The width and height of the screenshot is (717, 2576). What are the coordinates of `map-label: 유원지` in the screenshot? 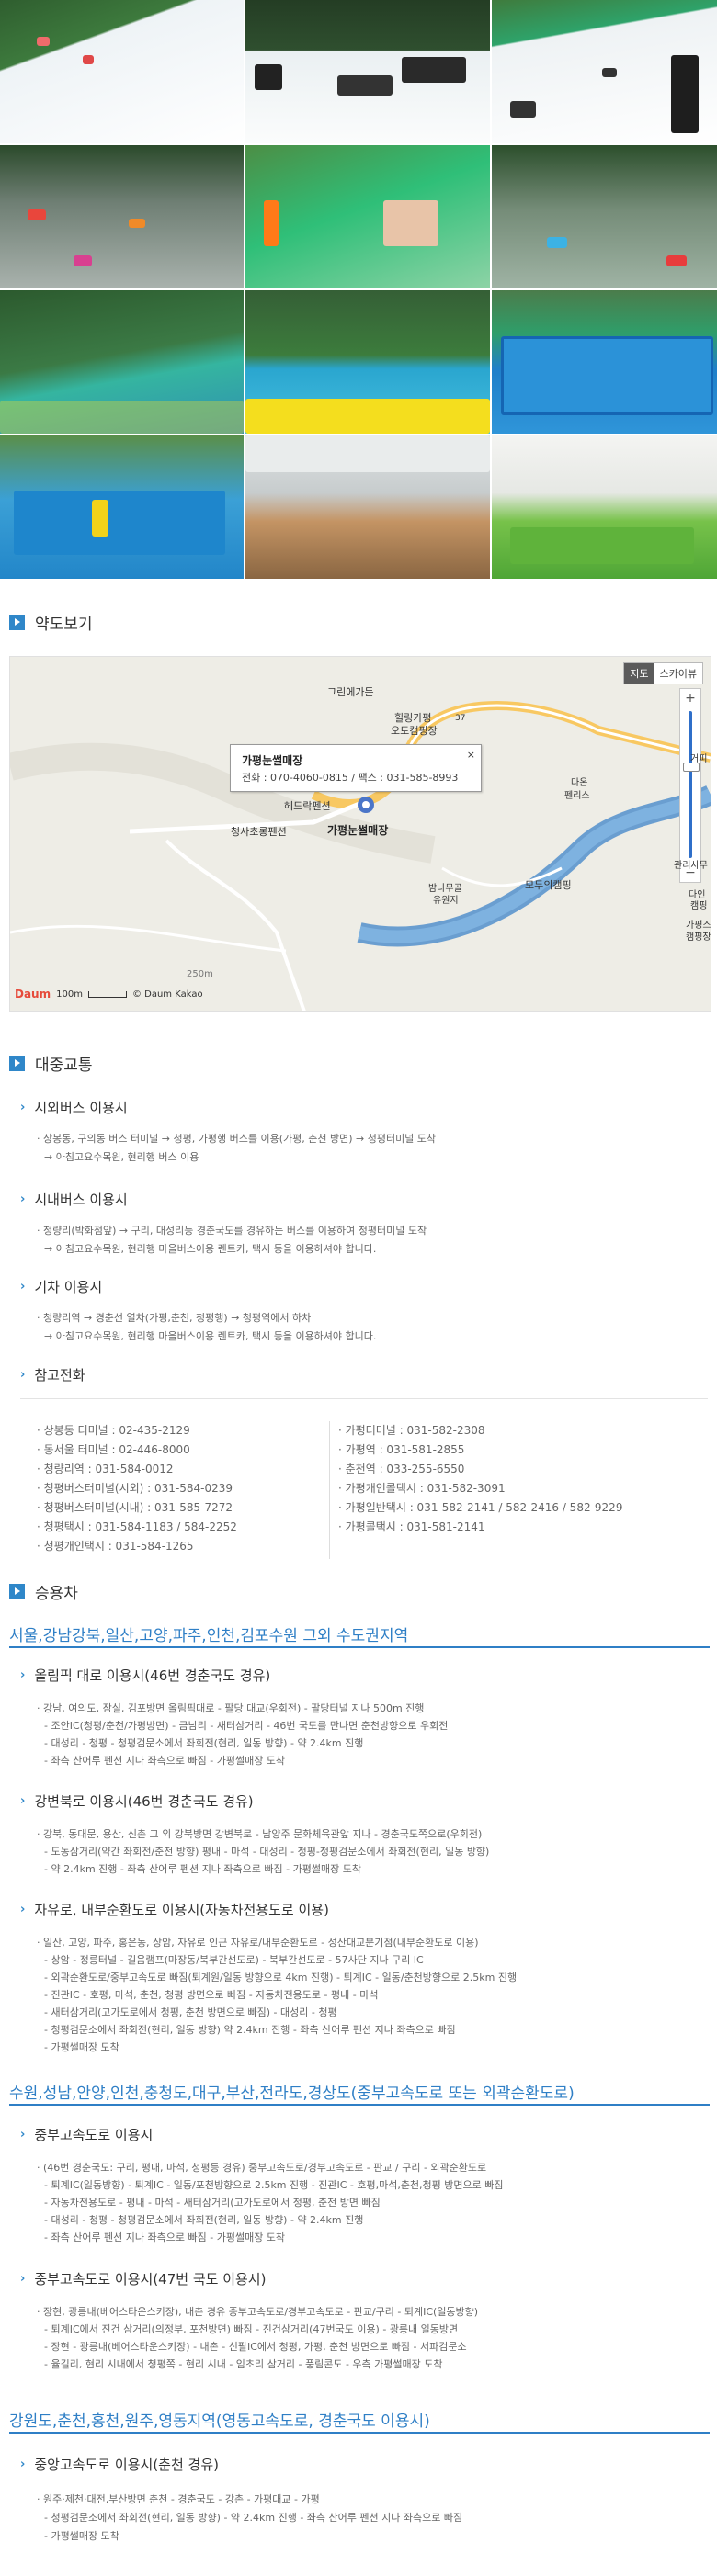 It's located at (446, 901).